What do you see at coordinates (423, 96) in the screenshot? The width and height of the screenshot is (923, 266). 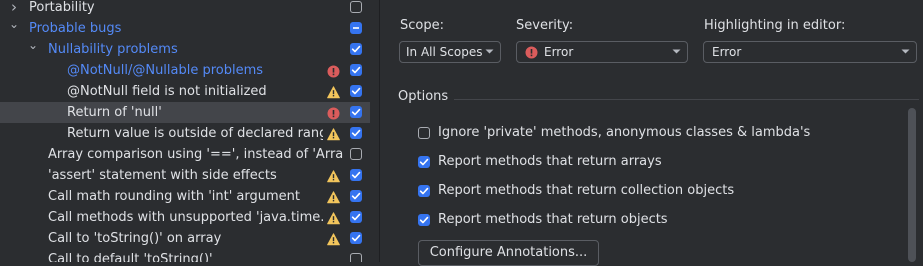 I see `options-title: Options` at bounding box center [423, 96].